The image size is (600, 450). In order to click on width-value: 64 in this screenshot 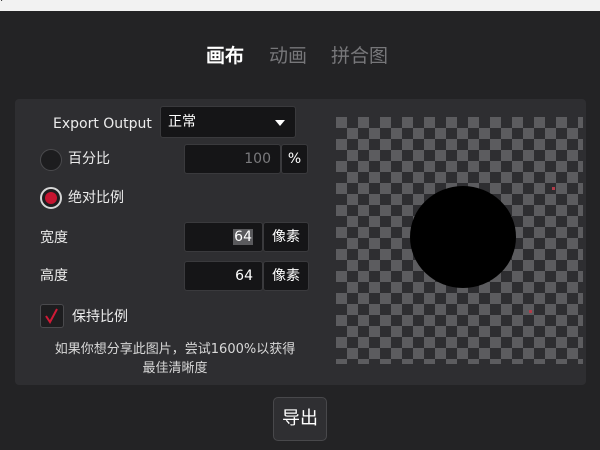, I will do `click(243, 237)`.